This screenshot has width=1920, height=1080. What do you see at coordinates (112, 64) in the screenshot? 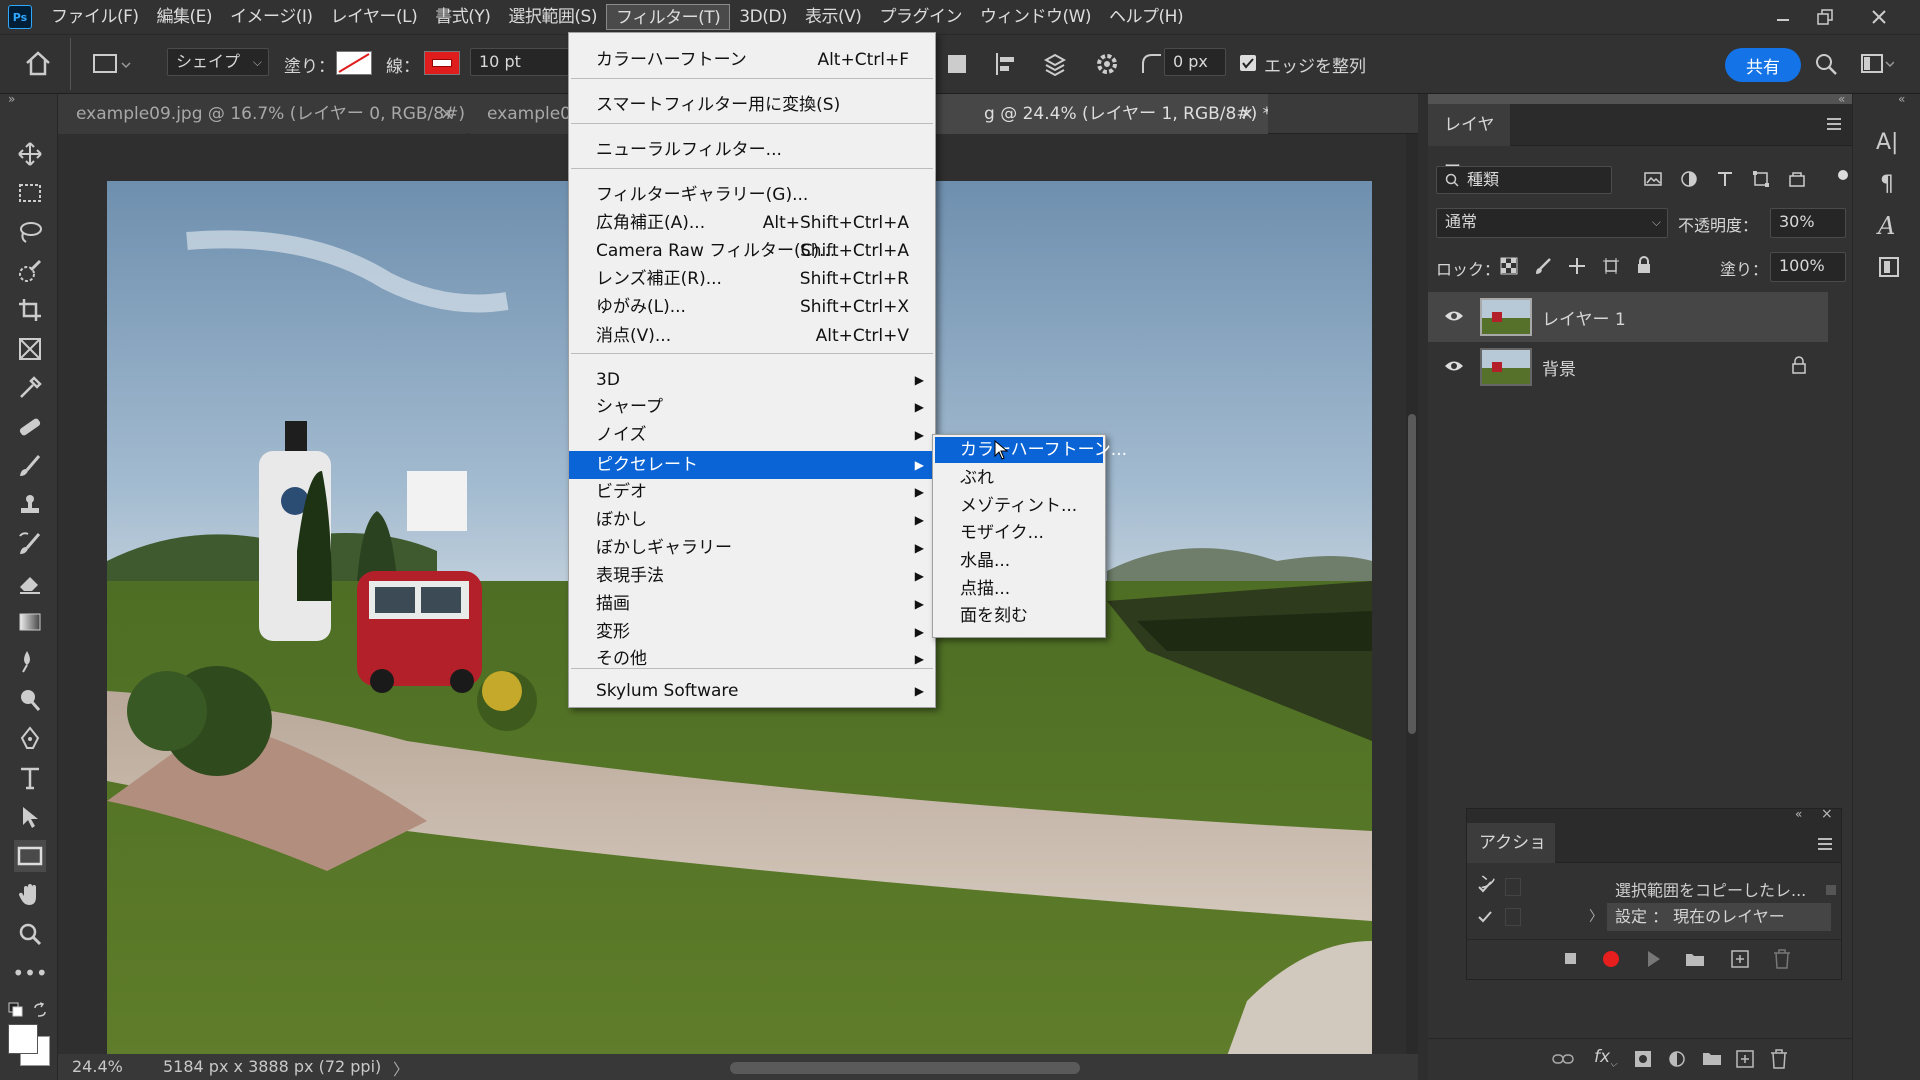
I see `rectangle-tool-preset-icon` at bounding box center [112, 64].